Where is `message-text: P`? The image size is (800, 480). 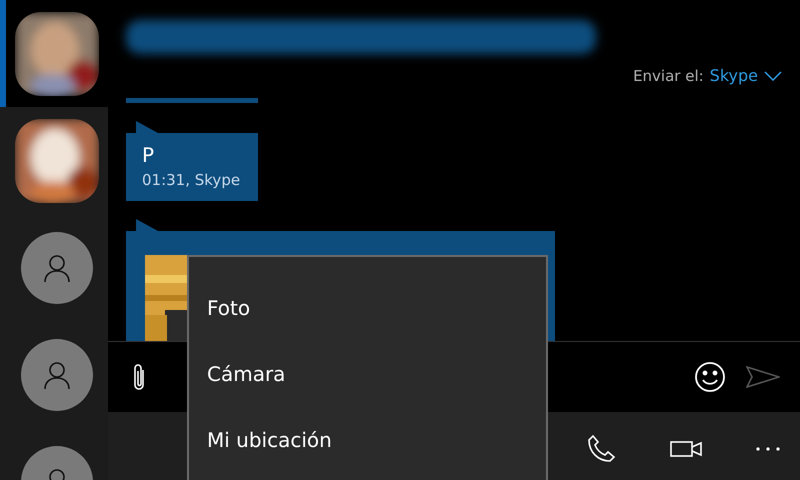
message-text: P is located at coordinates (149, 155).